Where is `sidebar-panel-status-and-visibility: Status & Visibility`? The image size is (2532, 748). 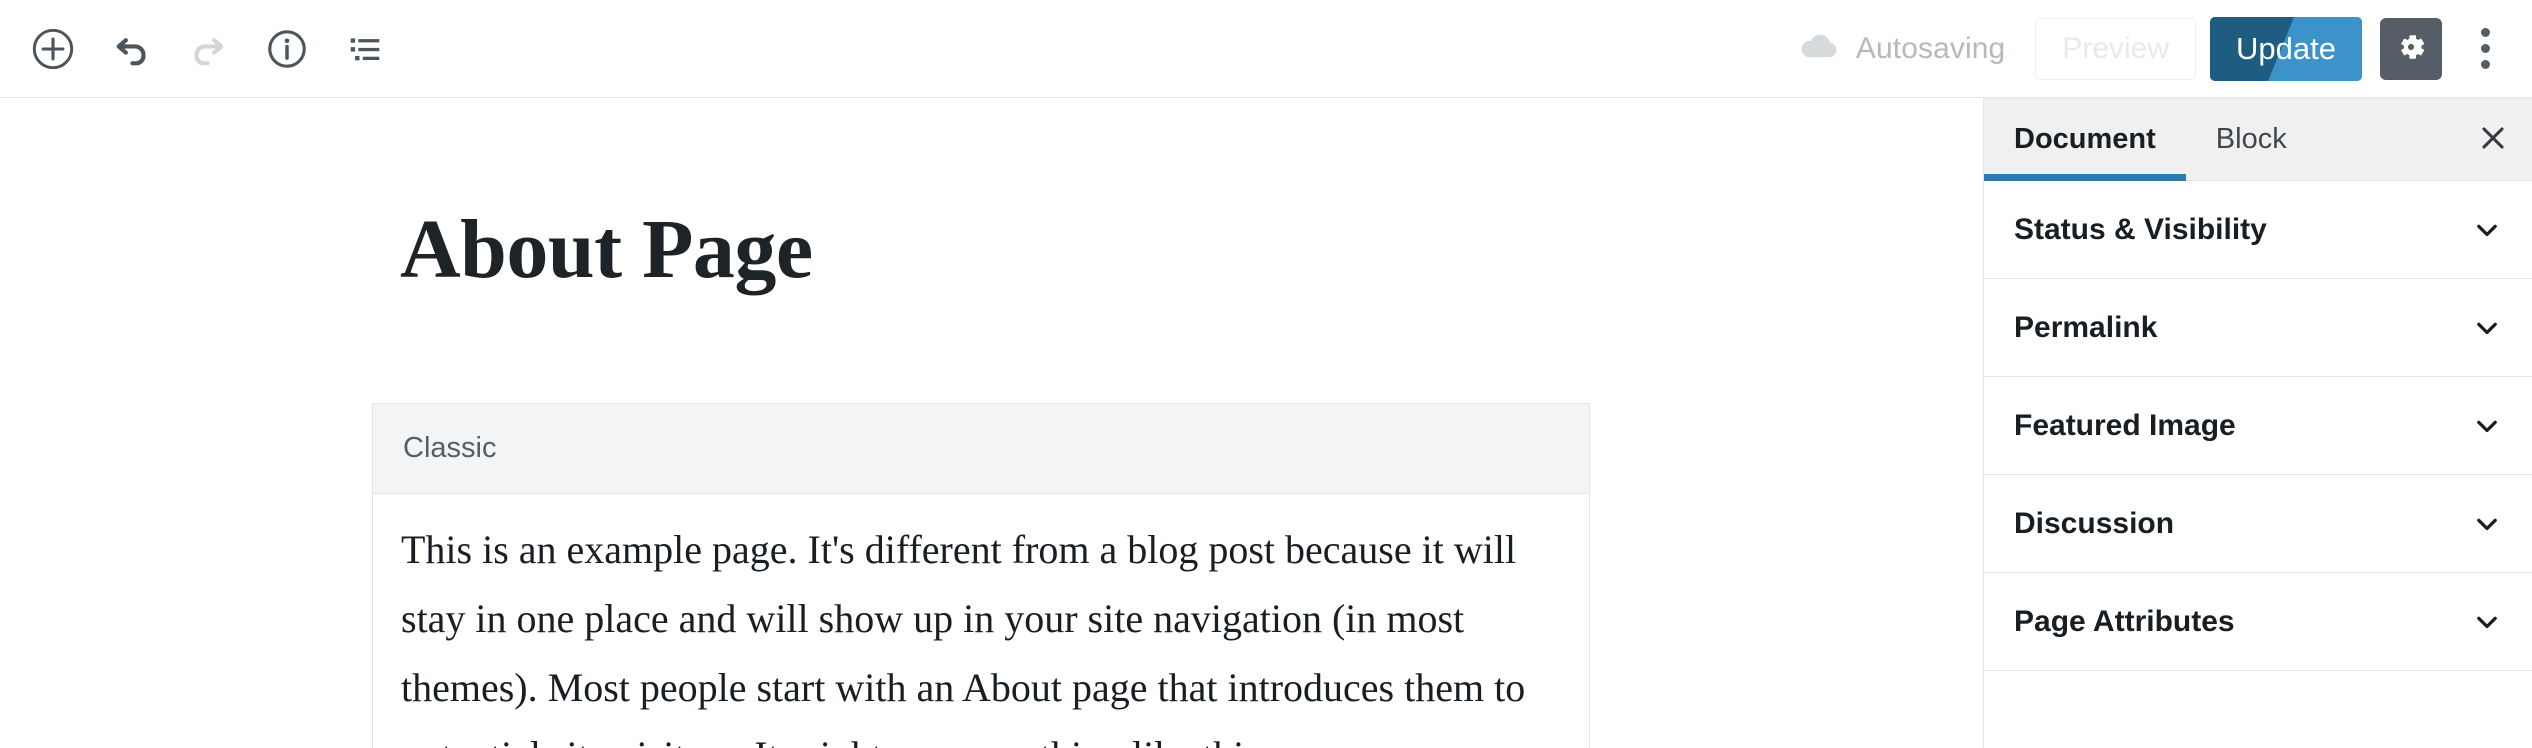
sidebar-panel-status-and-visibility: Status & Visibility is located at coordinates (2258, 230).